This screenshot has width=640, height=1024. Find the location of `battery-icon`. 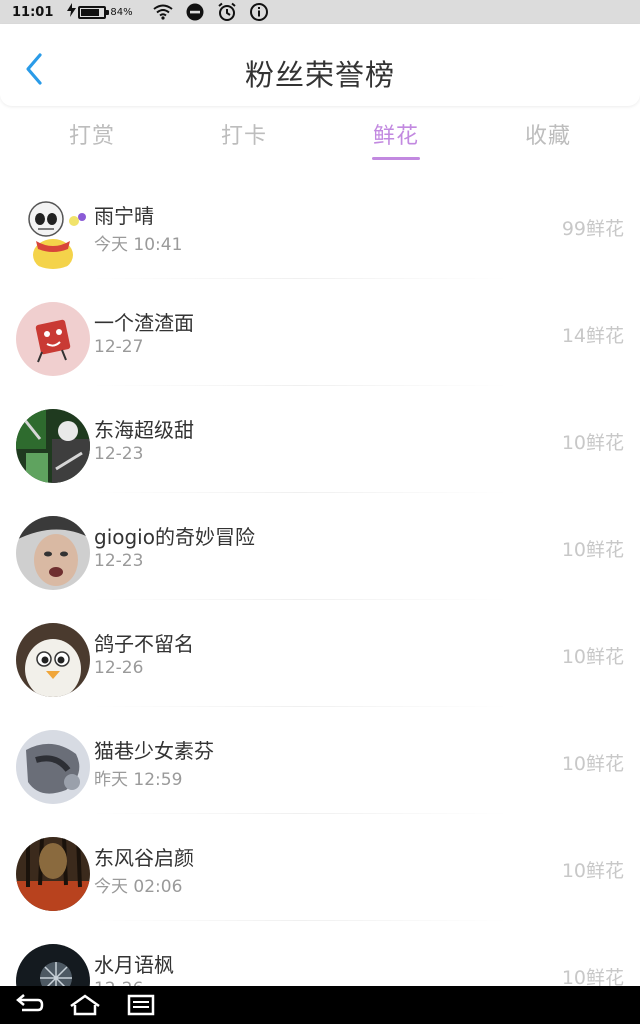

battery-icon is located at coordinates (94, 12).